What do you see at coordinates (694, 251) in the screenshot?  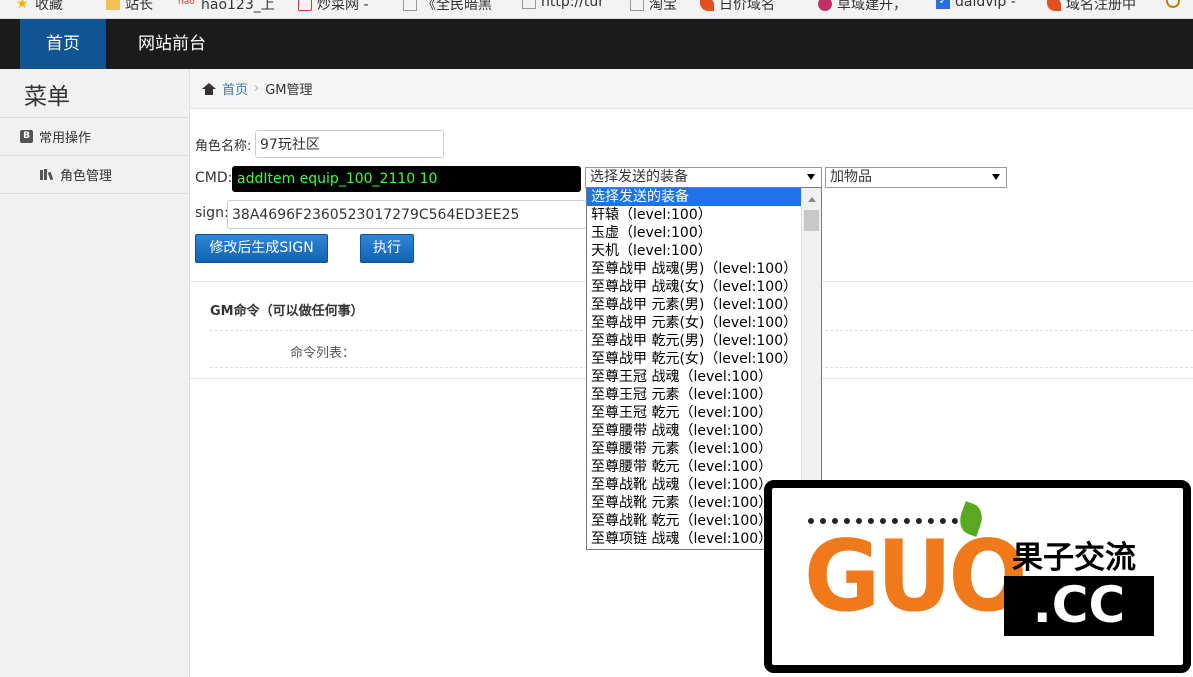 I see `dropdown-option: 天机（level:100）` at bounding box center [694, 251].